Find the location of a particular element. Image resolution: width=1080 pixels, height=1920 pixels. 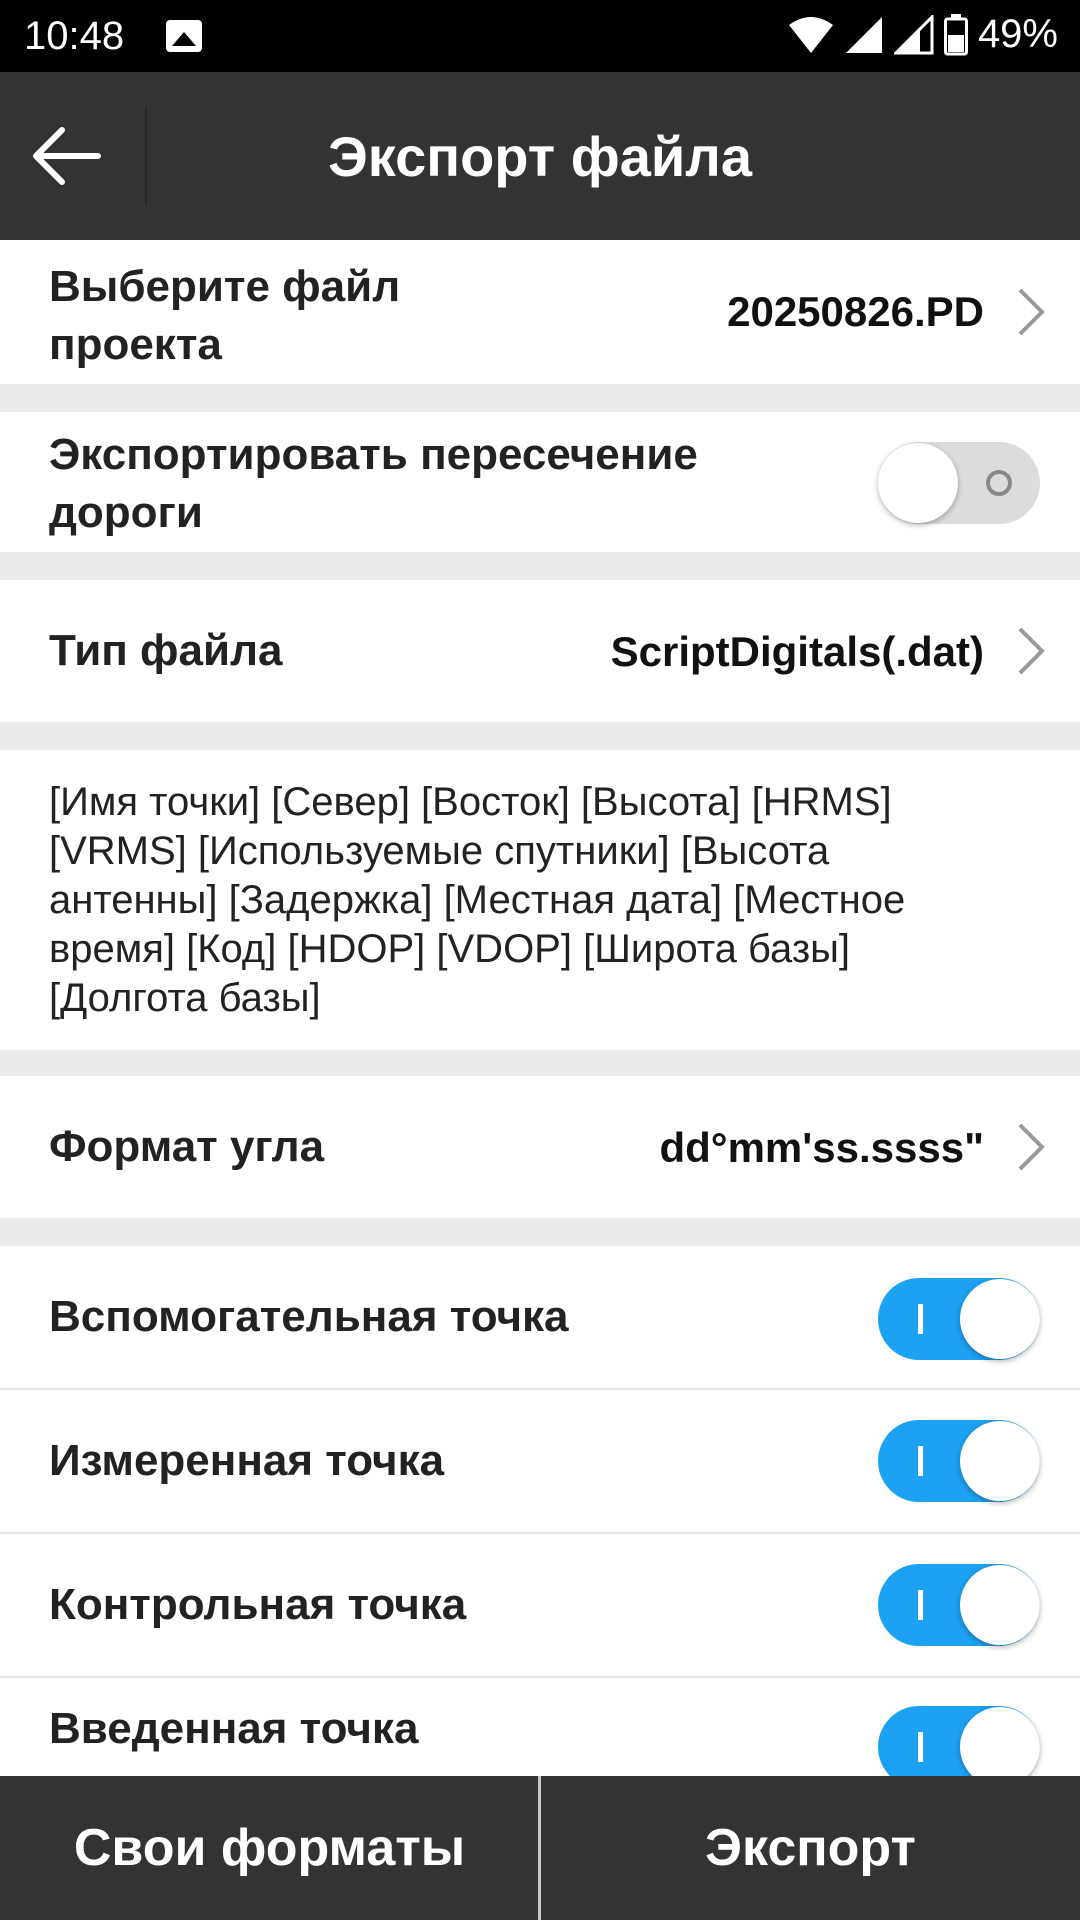

export-road-row: Экспортировать пересечение дороги is located at coordinates (540, 482).